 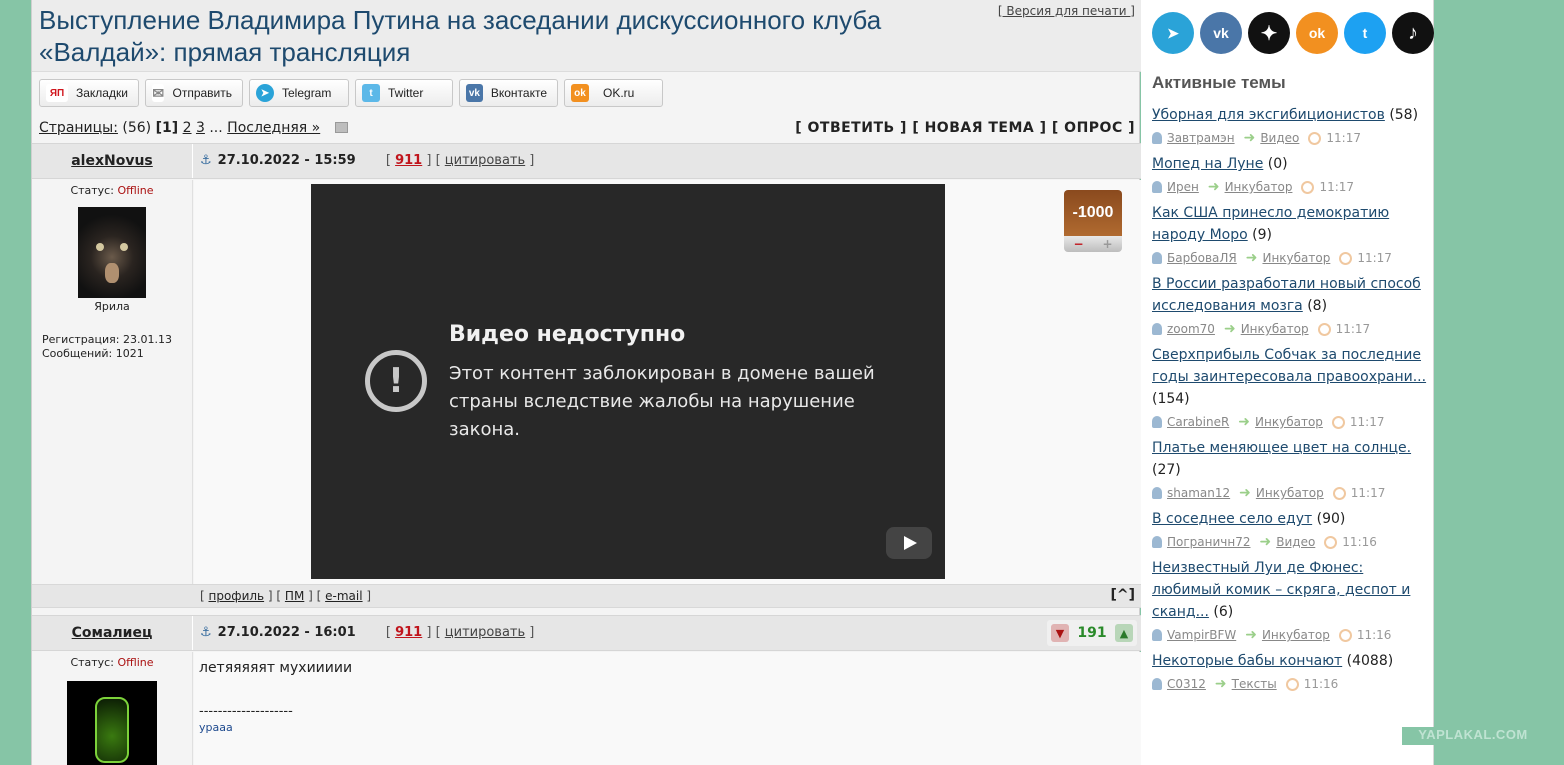 What do you see at coordinates (1171, 399) in the screenshot?
I see `topic-count: (154)` at bounding box center [1171, 399].